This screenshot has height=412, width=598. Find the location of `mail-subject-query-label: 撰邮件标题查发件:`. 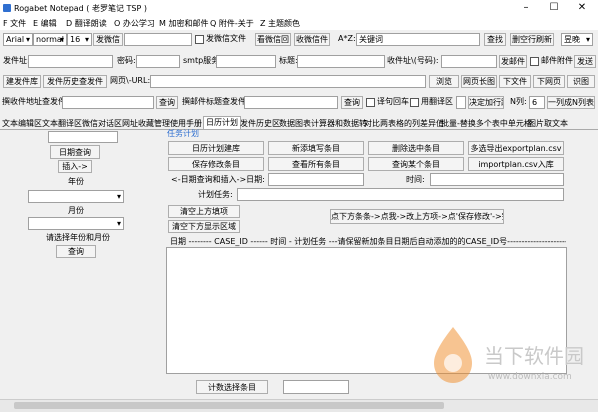

mail-subject-query-label: 撰邮件标题查发件: is located at coordinates (215, 101).